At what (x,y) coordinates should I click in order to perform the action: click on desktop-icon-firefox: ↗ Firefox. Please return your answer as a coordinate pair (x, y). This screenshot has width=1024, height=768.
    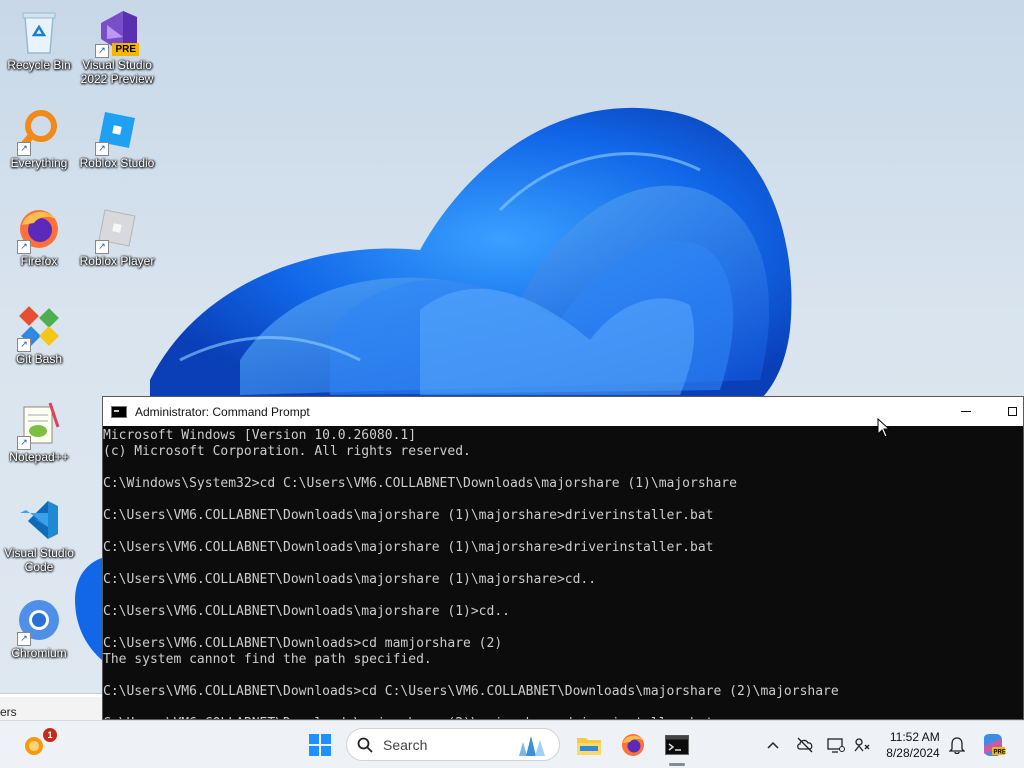
    Looking at the image, I should click on (39, 236).